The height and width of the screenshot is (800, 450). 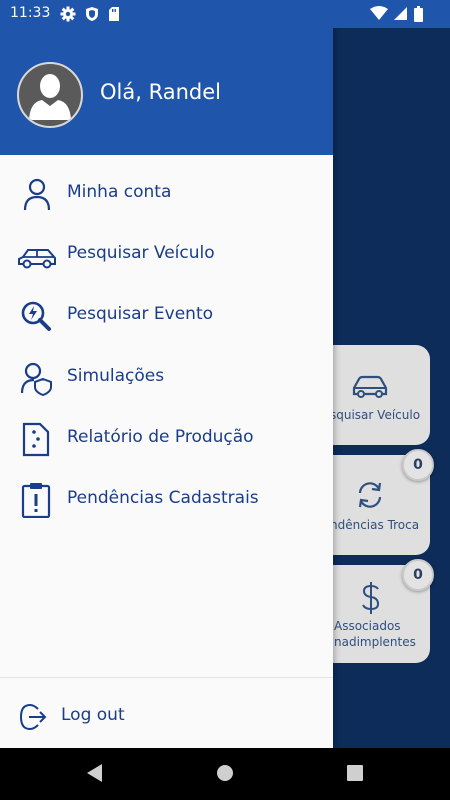 What do you see at coordinates (160, 437) in the screenshot?
I see `menu-item-label: Relatório de Produção` at bounding box center [160, 437].